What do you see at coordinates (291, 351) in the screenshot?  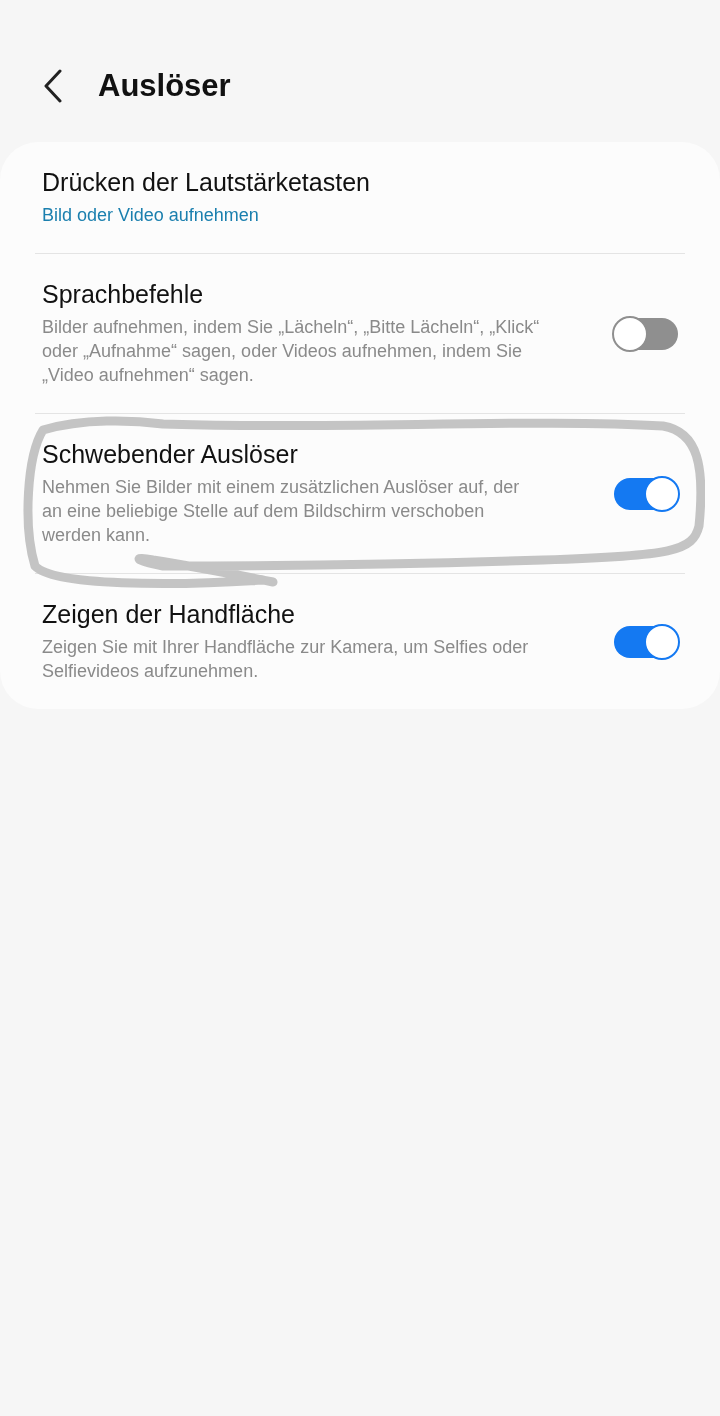 I see `setting-description: Bilder aufnehmen, indem Sie „Lächeln“, „Bitte Lächeln“, „Klick“ oder „Aufnahme“ sagen, oder Videos aufnehmen, indem Sie „Video aufnehmen“ sagen.` at bounding box center [291, 351].